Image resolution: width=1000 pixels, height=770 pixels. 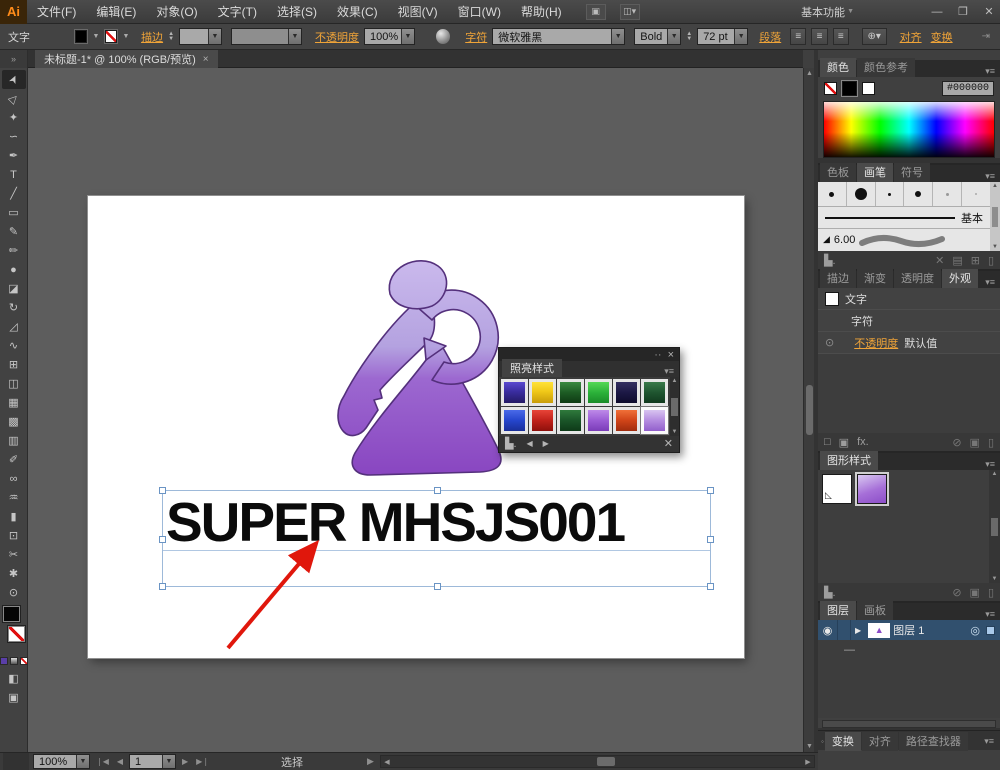 What do you see at coordinates (559, 36) in the screenshot?
I see `font-family-dropdown: 微软雅黑 ▼` at bounding box center [559, 36].